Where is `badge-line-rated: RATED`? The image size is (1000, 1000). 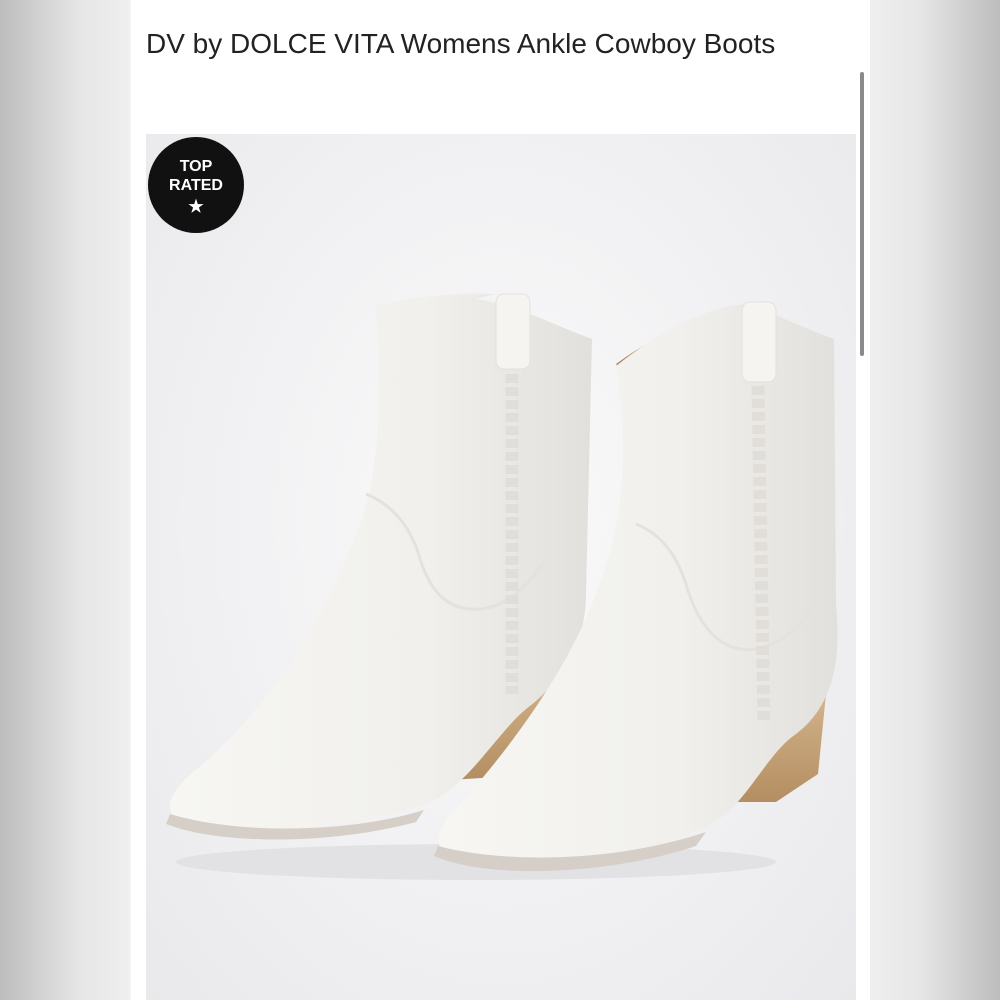
badge-line-rated: RATED is located at coordinates (196, 185).